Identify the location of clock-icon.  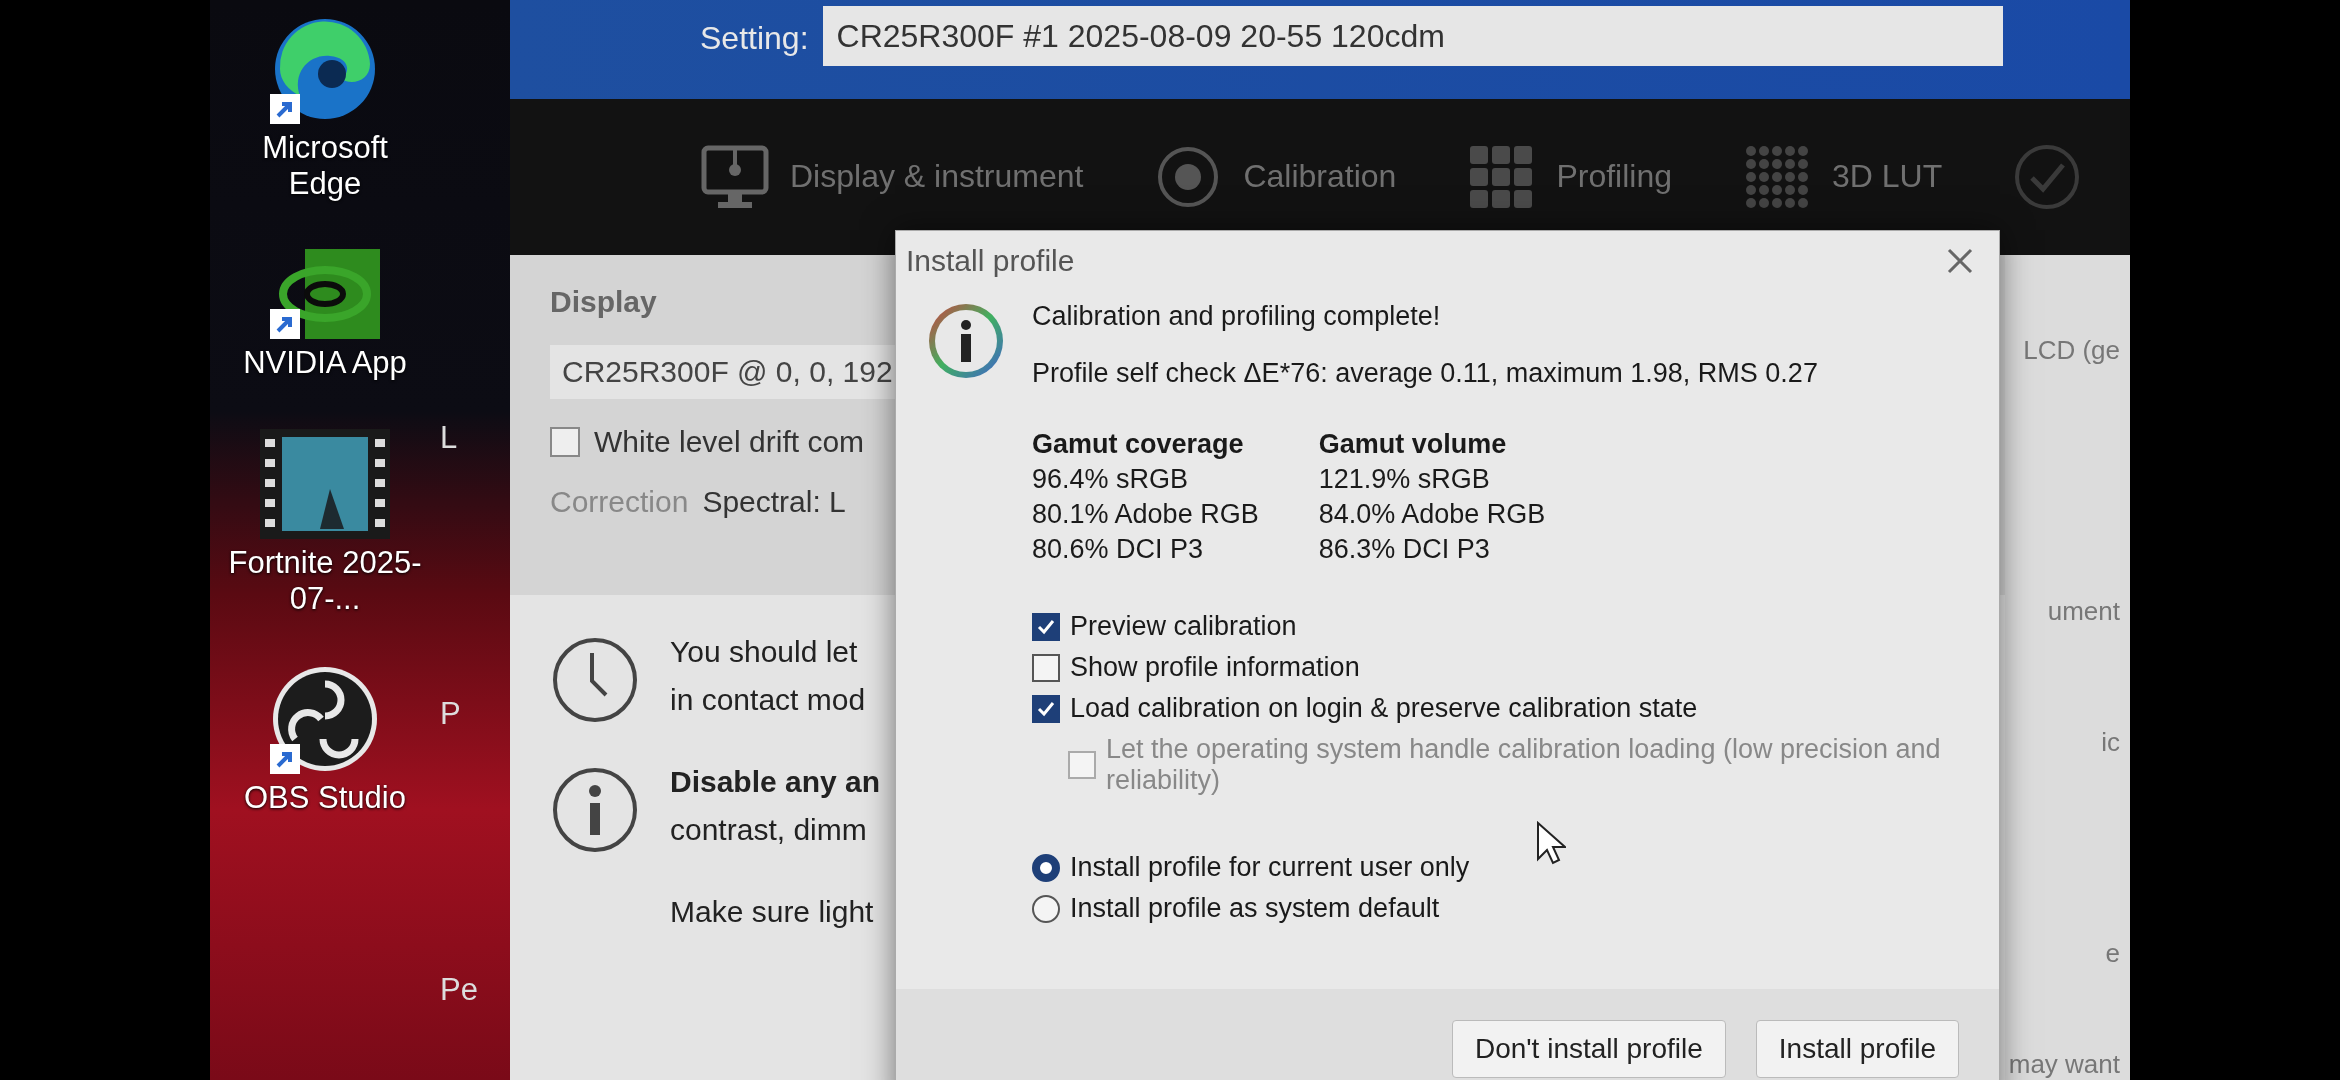
(595, 680).